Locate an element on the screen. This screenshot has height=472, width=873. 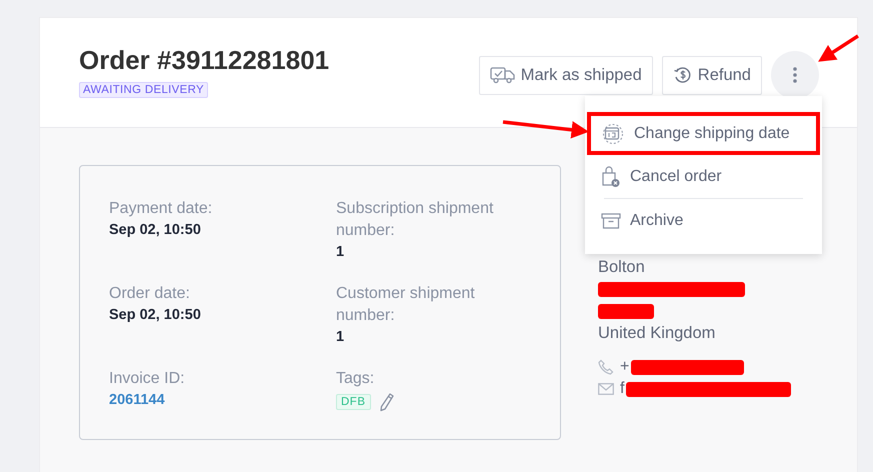
status-badge: AWAITING DELIVERY is located at coordinates (143, 90).